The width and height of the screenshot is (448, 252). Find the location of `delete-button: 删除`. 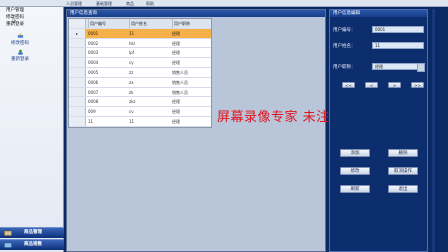

delete-button: 删除 is located at coordinates (403, 153).